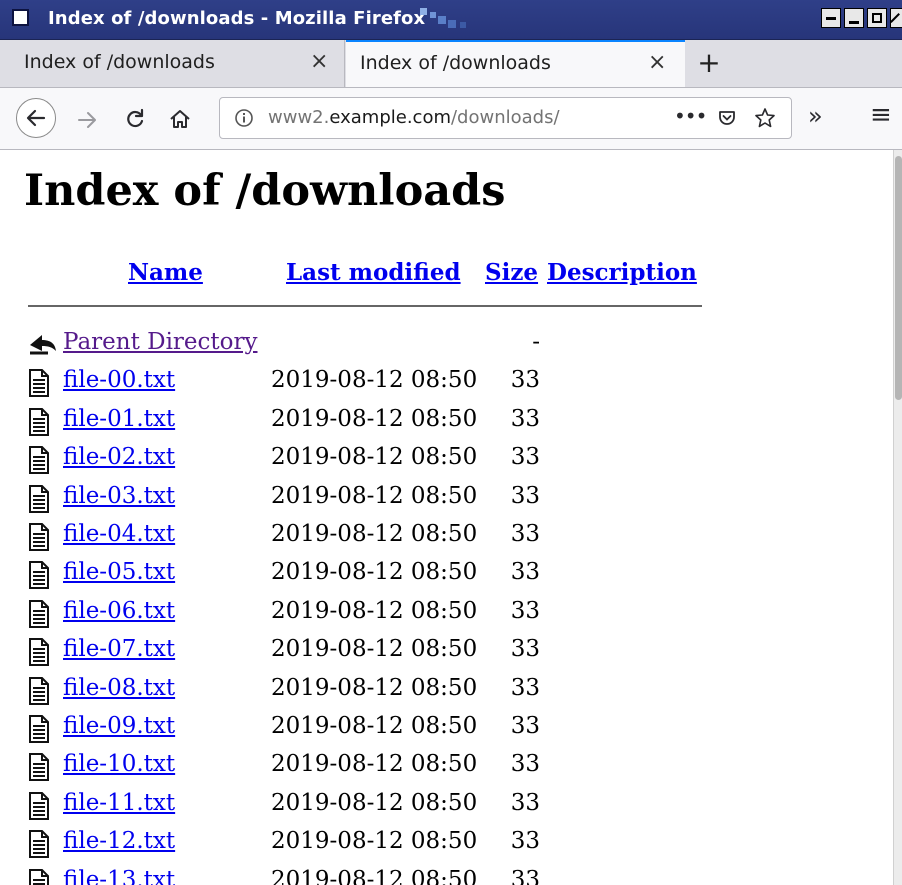 This screenshot has height=885, width=902. Describe the element at coordinates (446, 614) in the screenshot. I see `list-item-file: file-06.txt 2019-08-12 08:50 33` at that location.